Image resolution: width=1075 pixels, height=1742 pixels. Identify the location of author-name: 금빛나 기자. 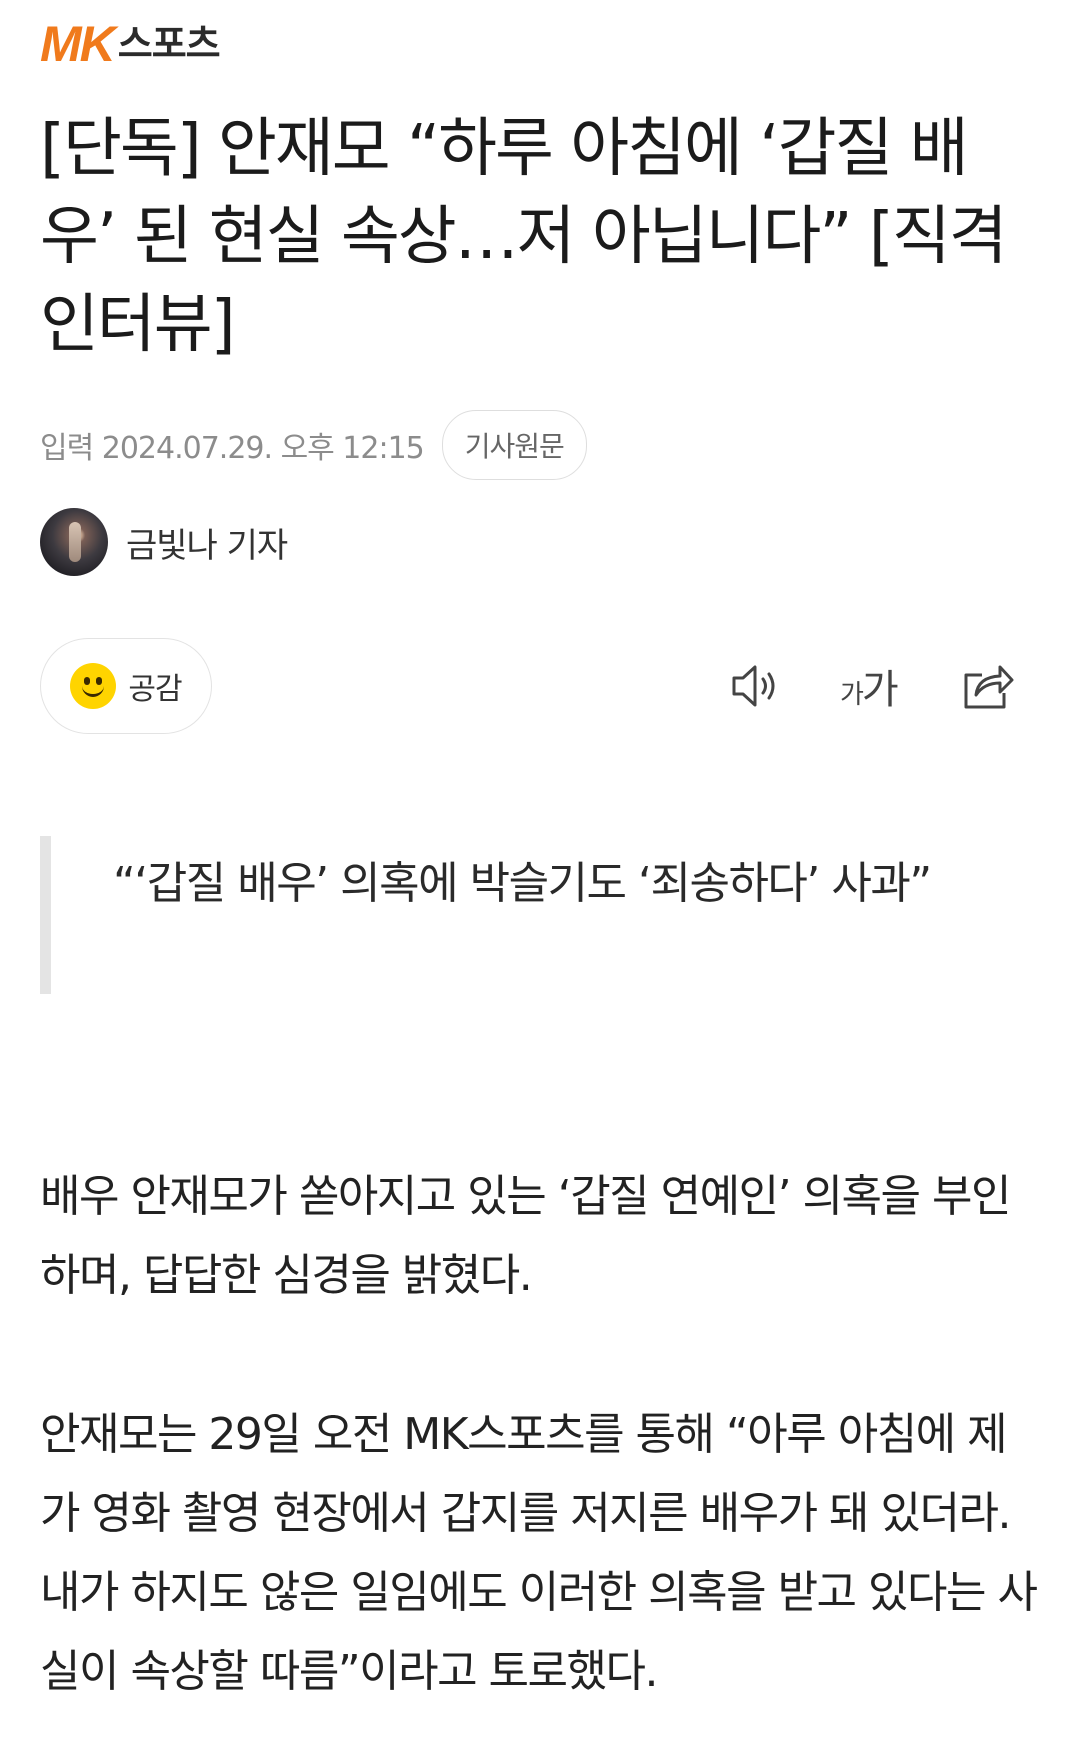
(207, 545).